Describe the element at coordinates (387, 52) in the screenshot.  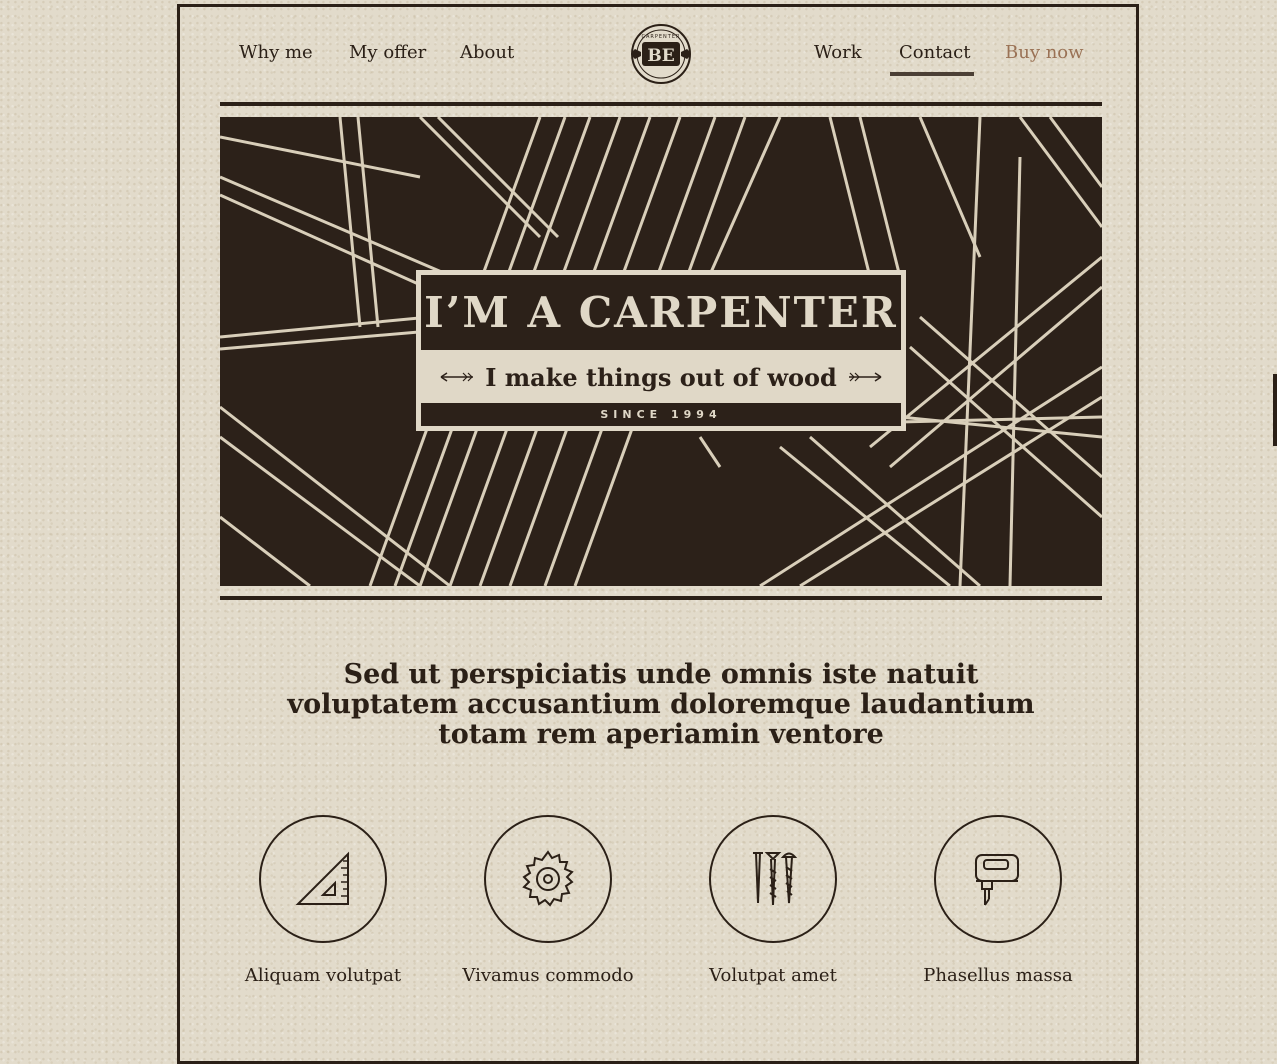
I see `nav-my-offer: My offer` at that location.